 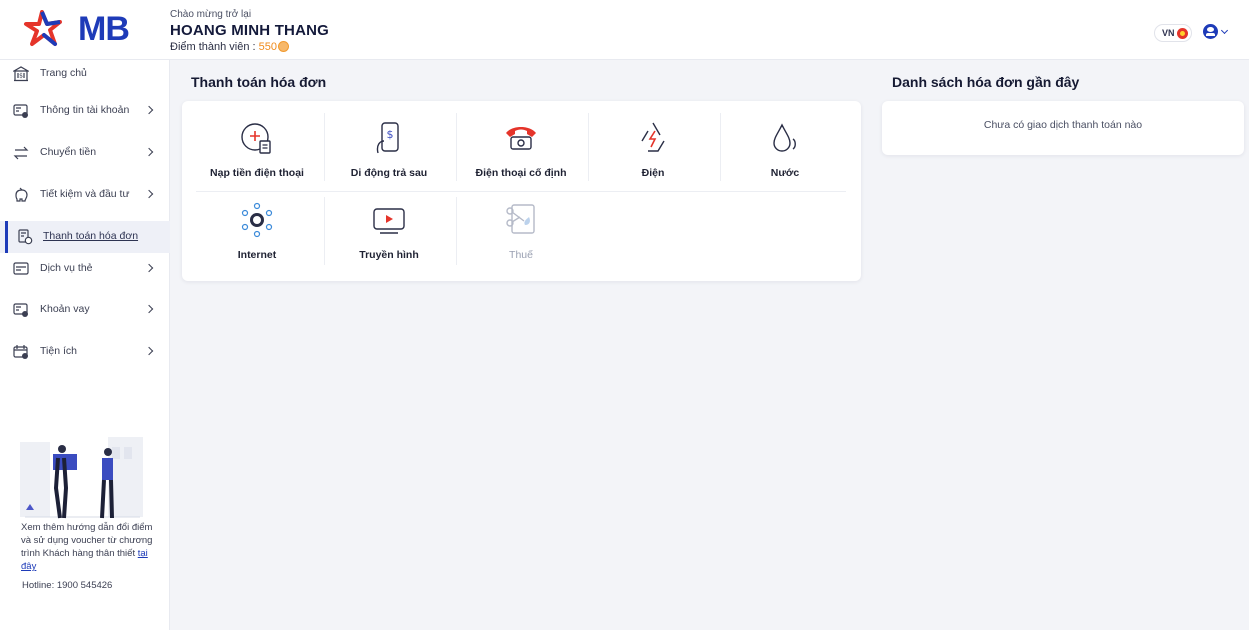 I want to click on loyalty-illustration, so click(x=81, y=478).